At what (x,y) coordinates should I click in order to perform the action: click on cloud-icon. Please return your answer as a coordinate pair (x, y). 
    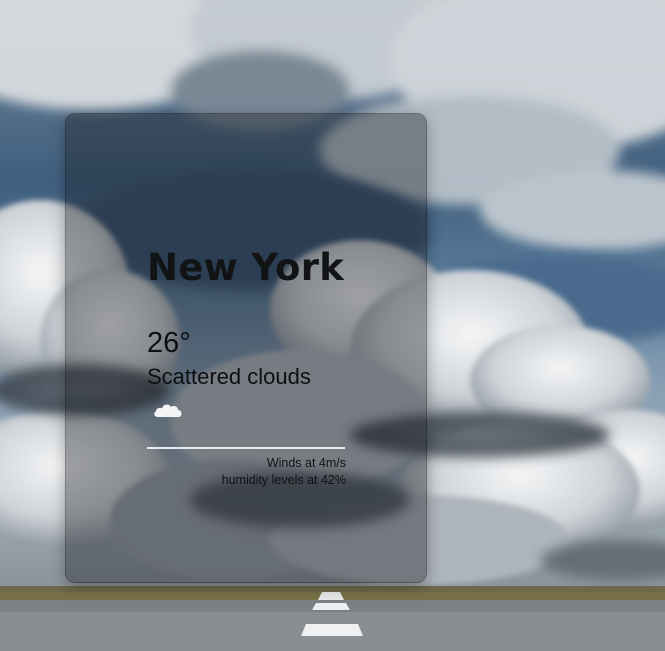
    Looking at the image, I should click on (168, 410).